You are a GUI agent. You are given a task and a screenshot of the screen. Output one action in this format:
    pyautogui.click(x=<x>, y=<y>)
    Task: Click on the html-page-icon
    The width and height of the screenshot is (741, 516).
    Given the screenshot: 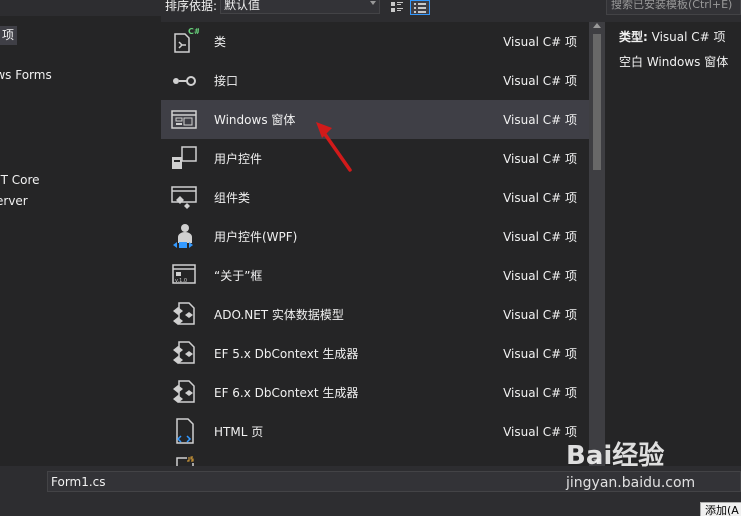 What is the action you would take?
    pyautogui.click(x=185, y=431)
    